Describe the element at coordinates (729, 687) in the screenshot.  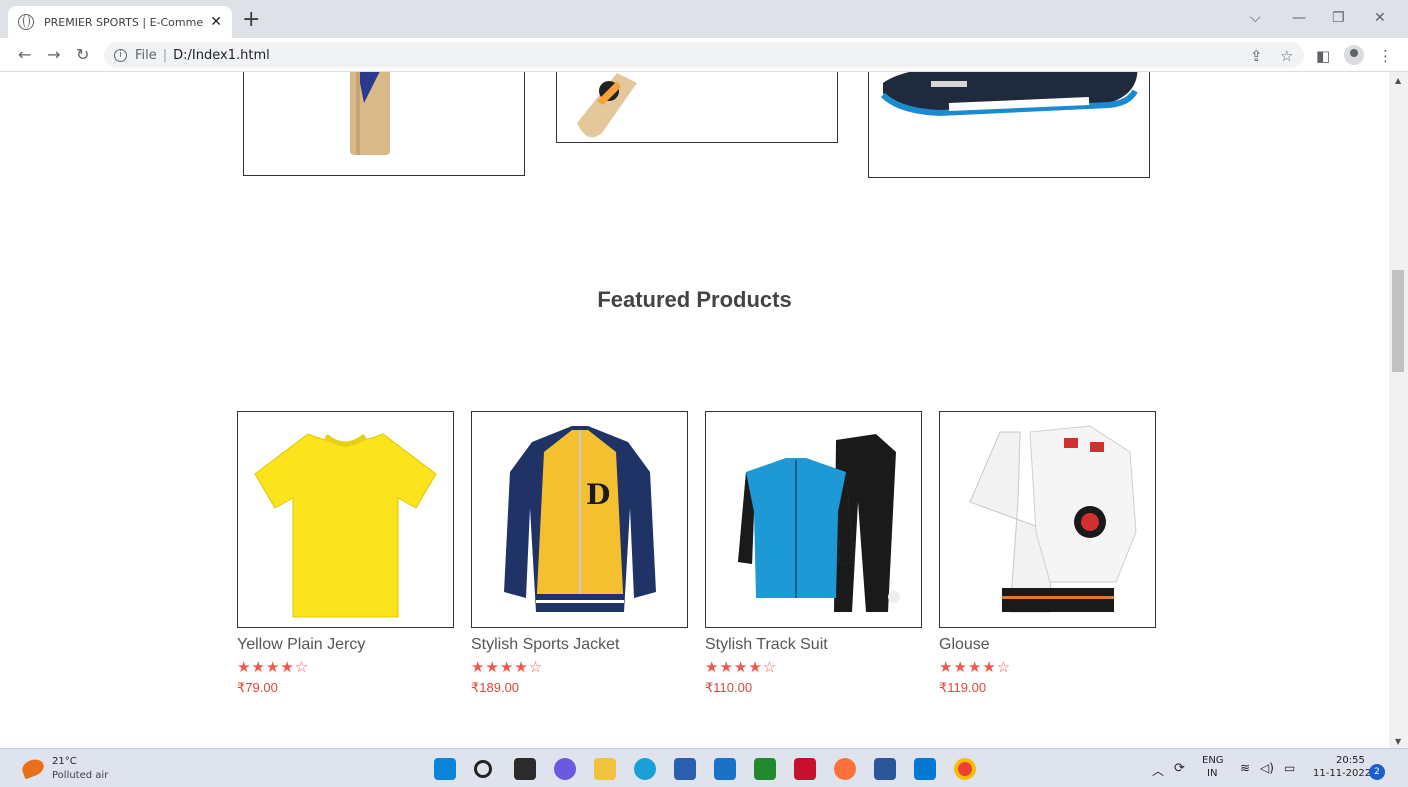
I see `product-price: ₹110.00` at that location.